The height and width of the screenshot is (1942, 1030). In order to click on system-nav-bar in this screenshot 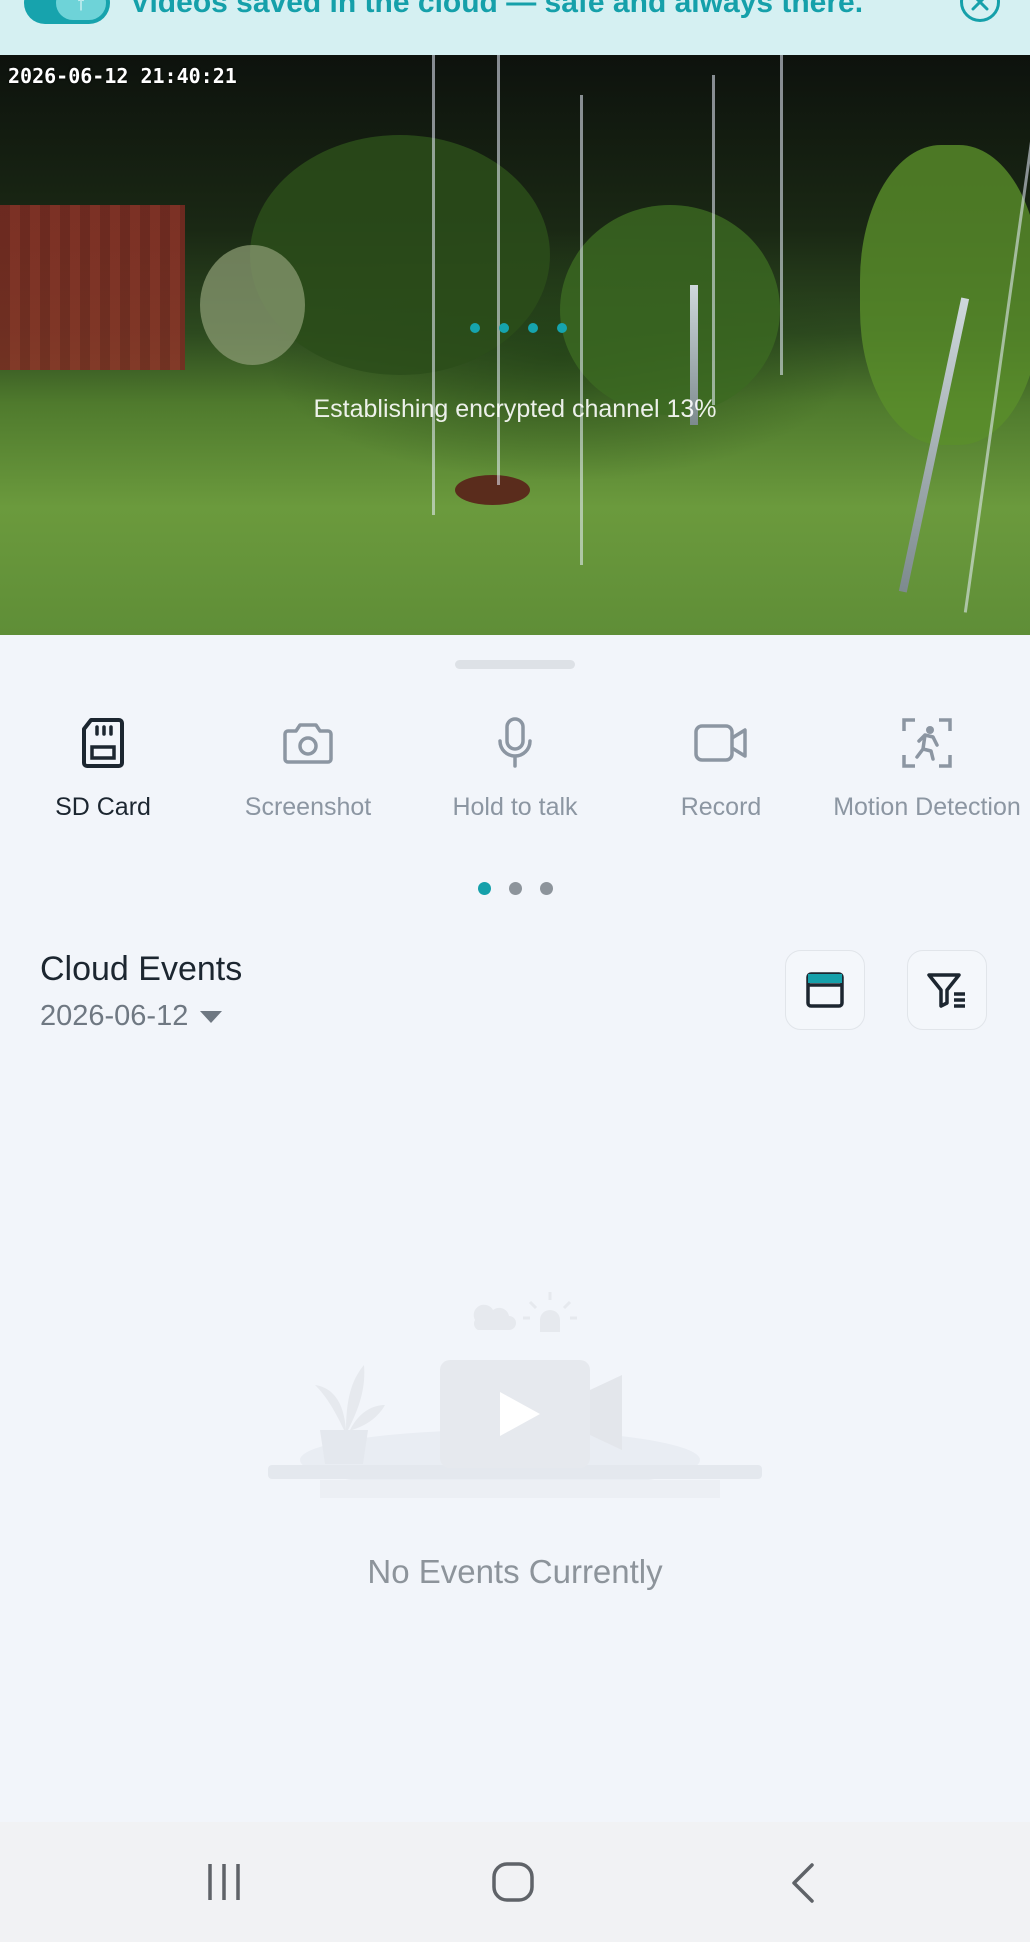, I will do `click(515, 1882)`.